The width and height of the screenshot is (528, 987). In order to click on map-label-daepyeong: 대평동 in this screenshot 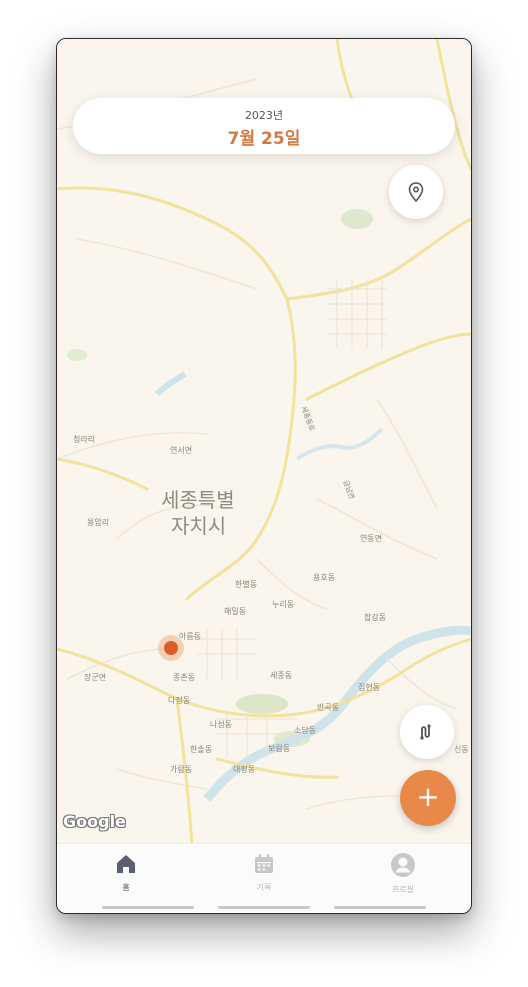, I will do `click(244, 769)`.